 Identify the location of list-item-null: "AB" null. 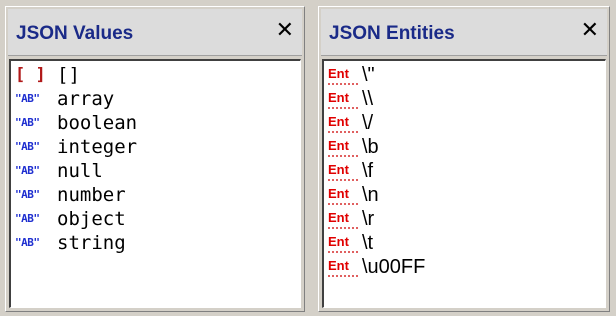
(59, 171).